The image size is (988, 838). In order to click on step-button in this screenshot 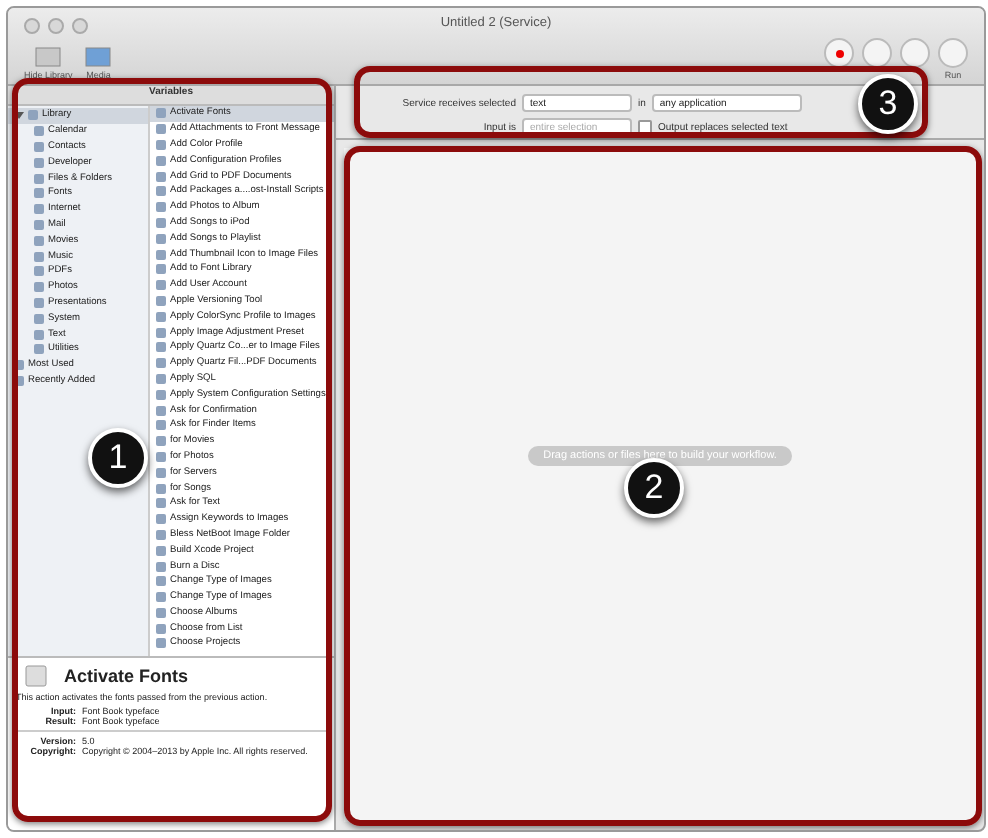, I will do `click(877, 53)`.